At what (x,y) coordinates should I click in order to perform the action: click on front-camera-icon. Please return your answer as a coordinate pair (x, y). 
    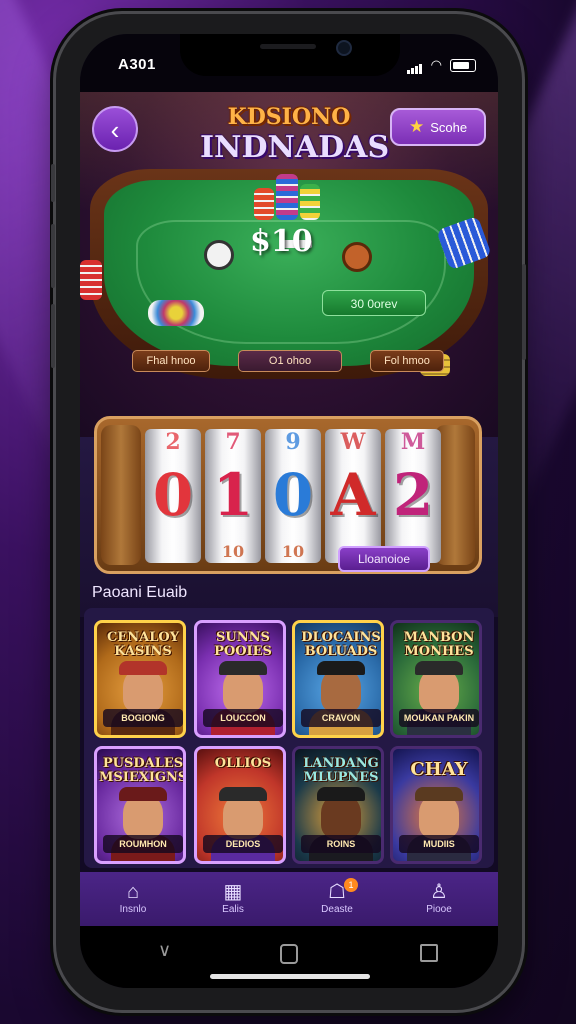
    Looking at the image, I should click on (344, 48).